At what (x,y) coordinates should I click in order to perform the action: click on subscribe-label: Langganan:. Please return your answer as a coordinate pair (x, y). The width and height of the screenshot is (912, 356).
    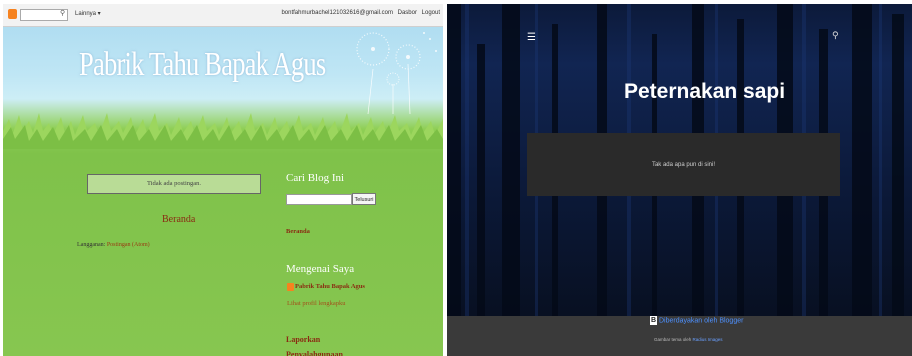
    Looking at the image, I should click on (92, 245).